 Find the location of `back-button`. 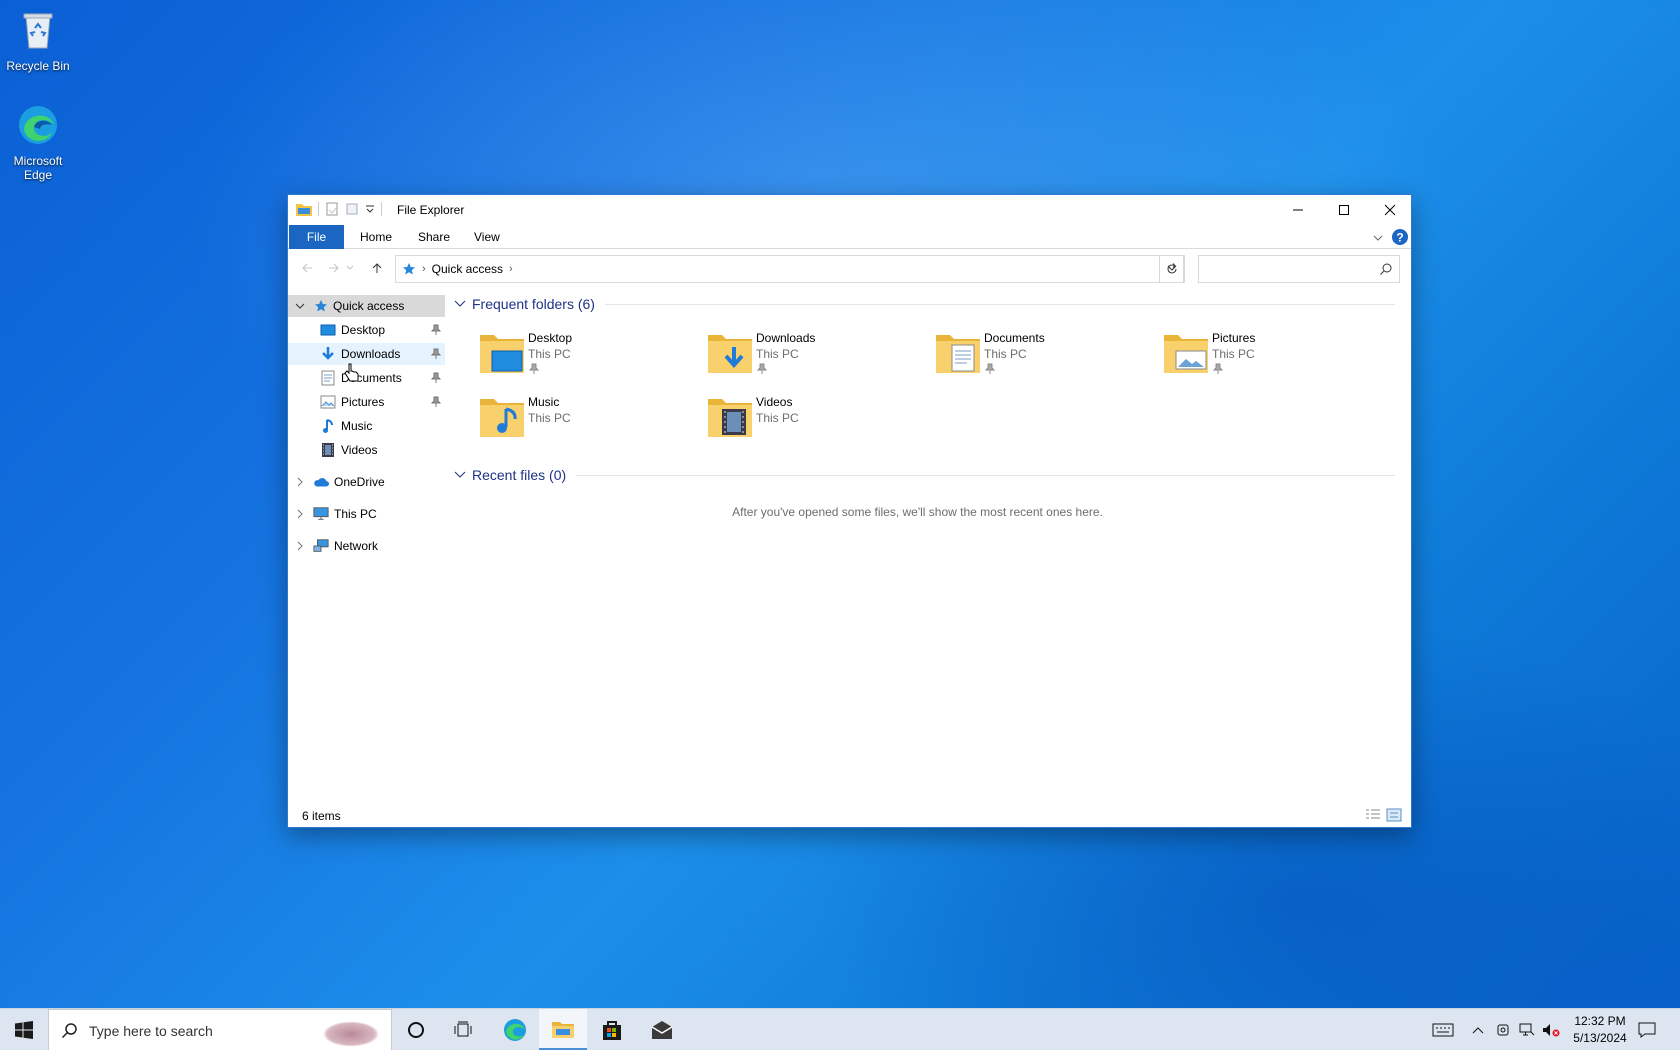

back-button is located at coordinates (307, 268).